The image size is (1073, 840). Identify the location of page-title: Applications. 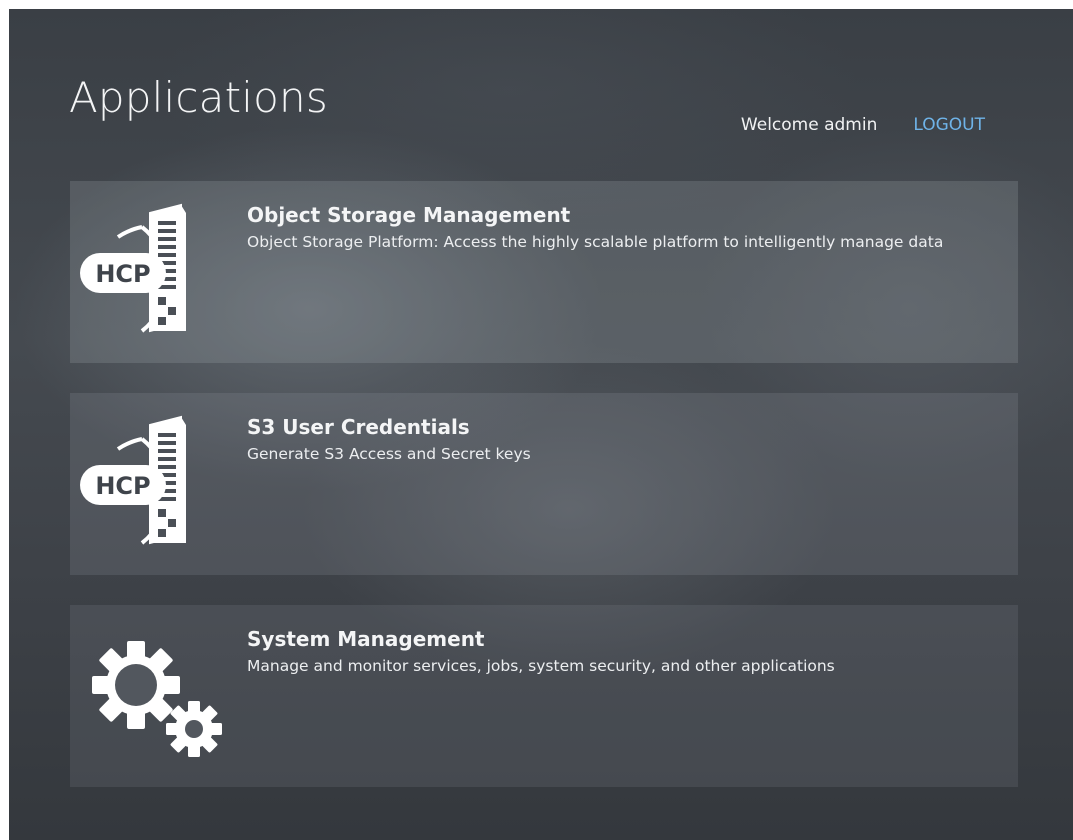
(198, 97).